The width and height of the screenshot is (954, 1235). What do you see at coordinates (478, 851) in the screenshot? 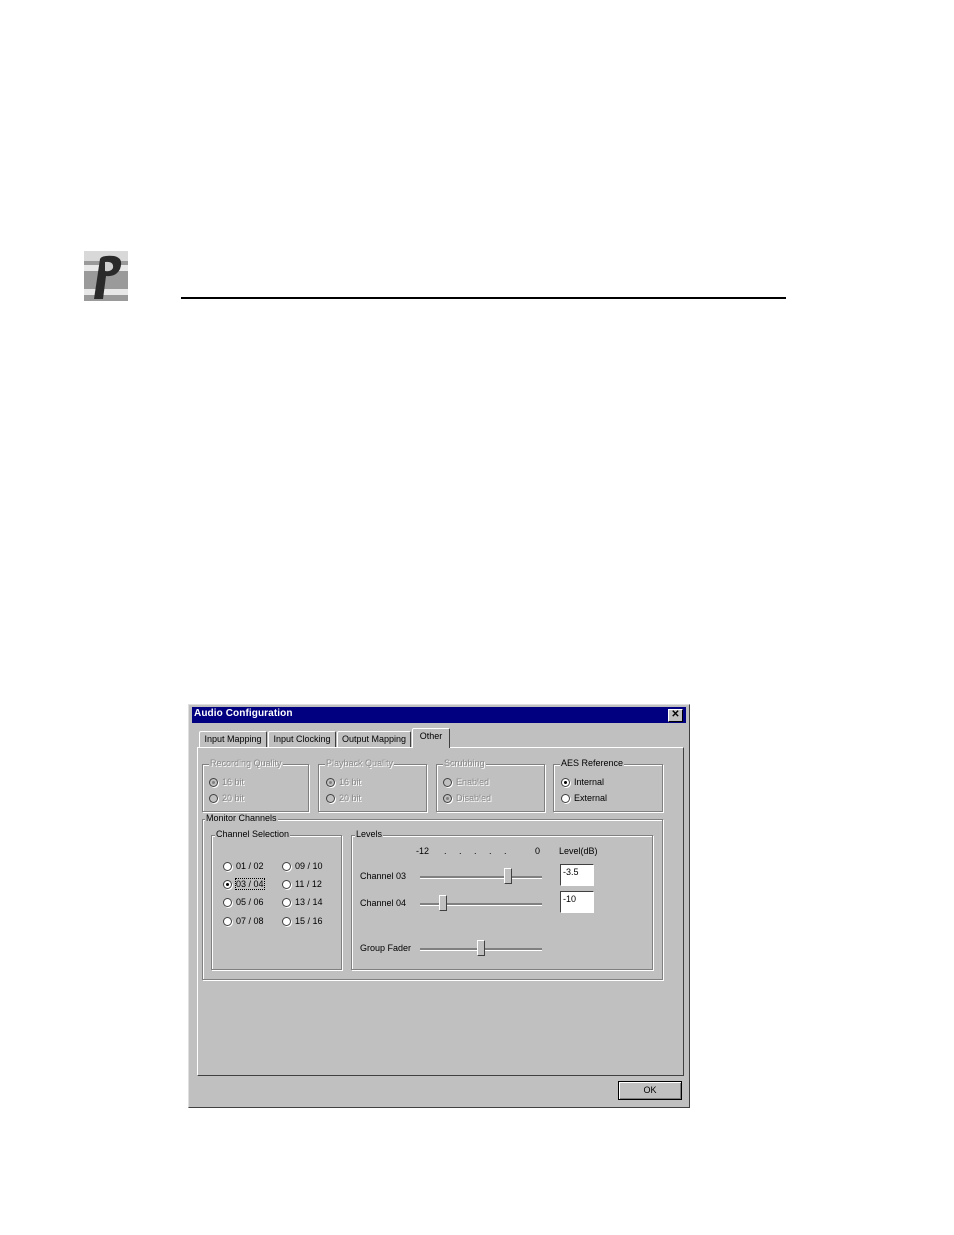
I see `level-scale-dots: . . . . .` at bounding box center [478, 851].